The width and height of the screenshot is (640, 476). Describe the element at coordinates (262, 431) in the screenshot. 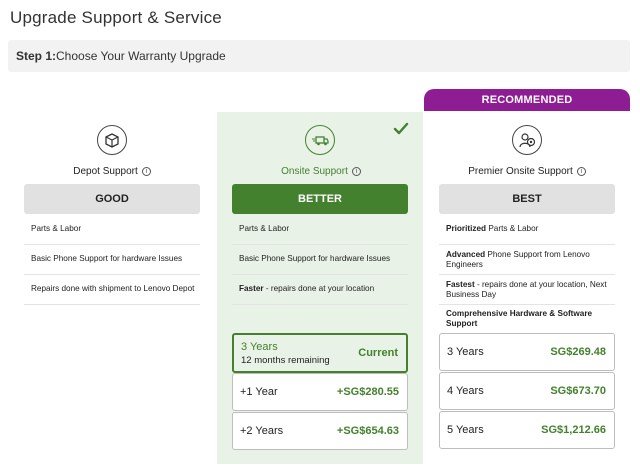

I see `option-label: +2 Years` at that location.